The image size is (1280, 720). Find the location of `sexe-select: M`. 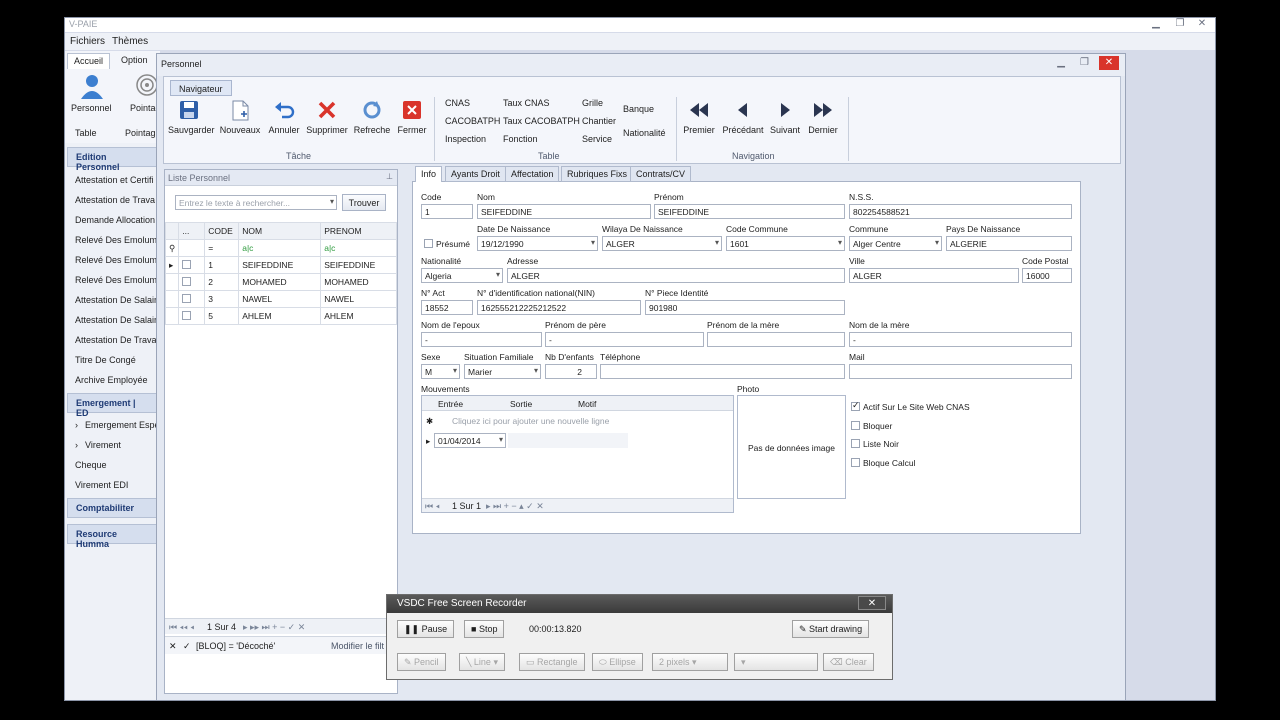

sexe-select: M is located at coordinates (440, 371).